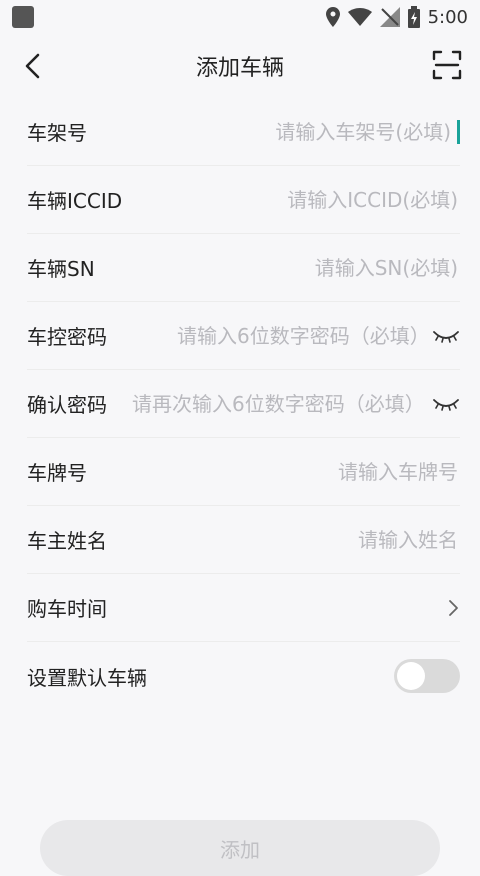 The width and height of the screenshot is (480, 876). Describe the element at coordinates (87, 677) in the screenshot. I see `default-vehicle-label: 设置默认车辆` at that location.